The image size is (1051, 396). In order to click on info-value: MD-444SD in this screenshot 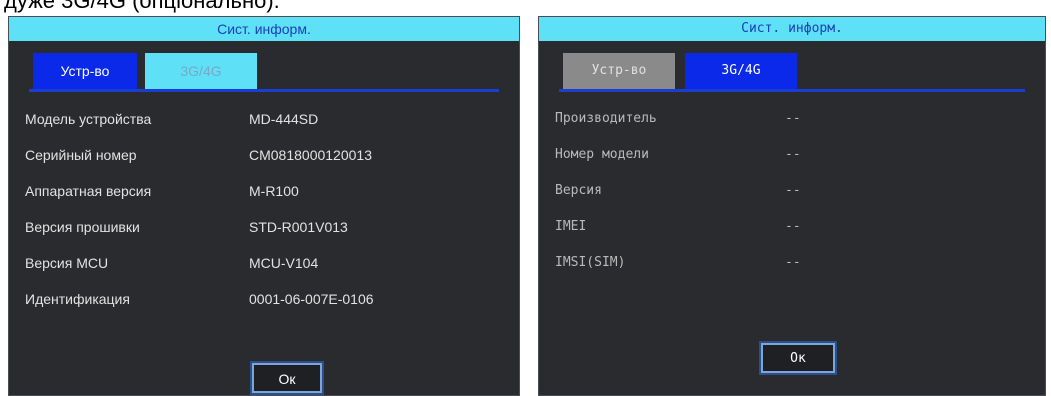, I will do `click(284, 119)`.